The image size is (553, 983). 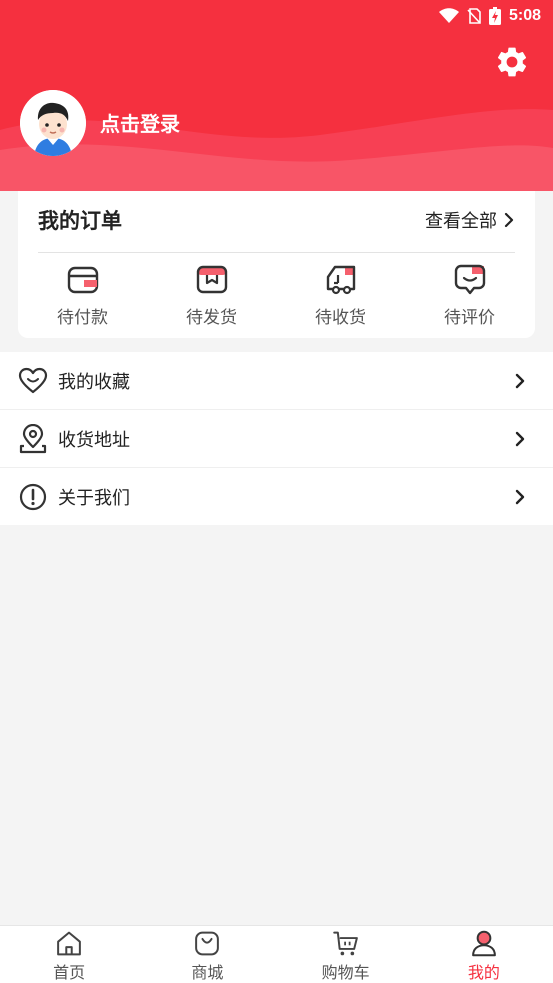 I want to click on cartoon-avatar-icon, so click(x=53, y=123).